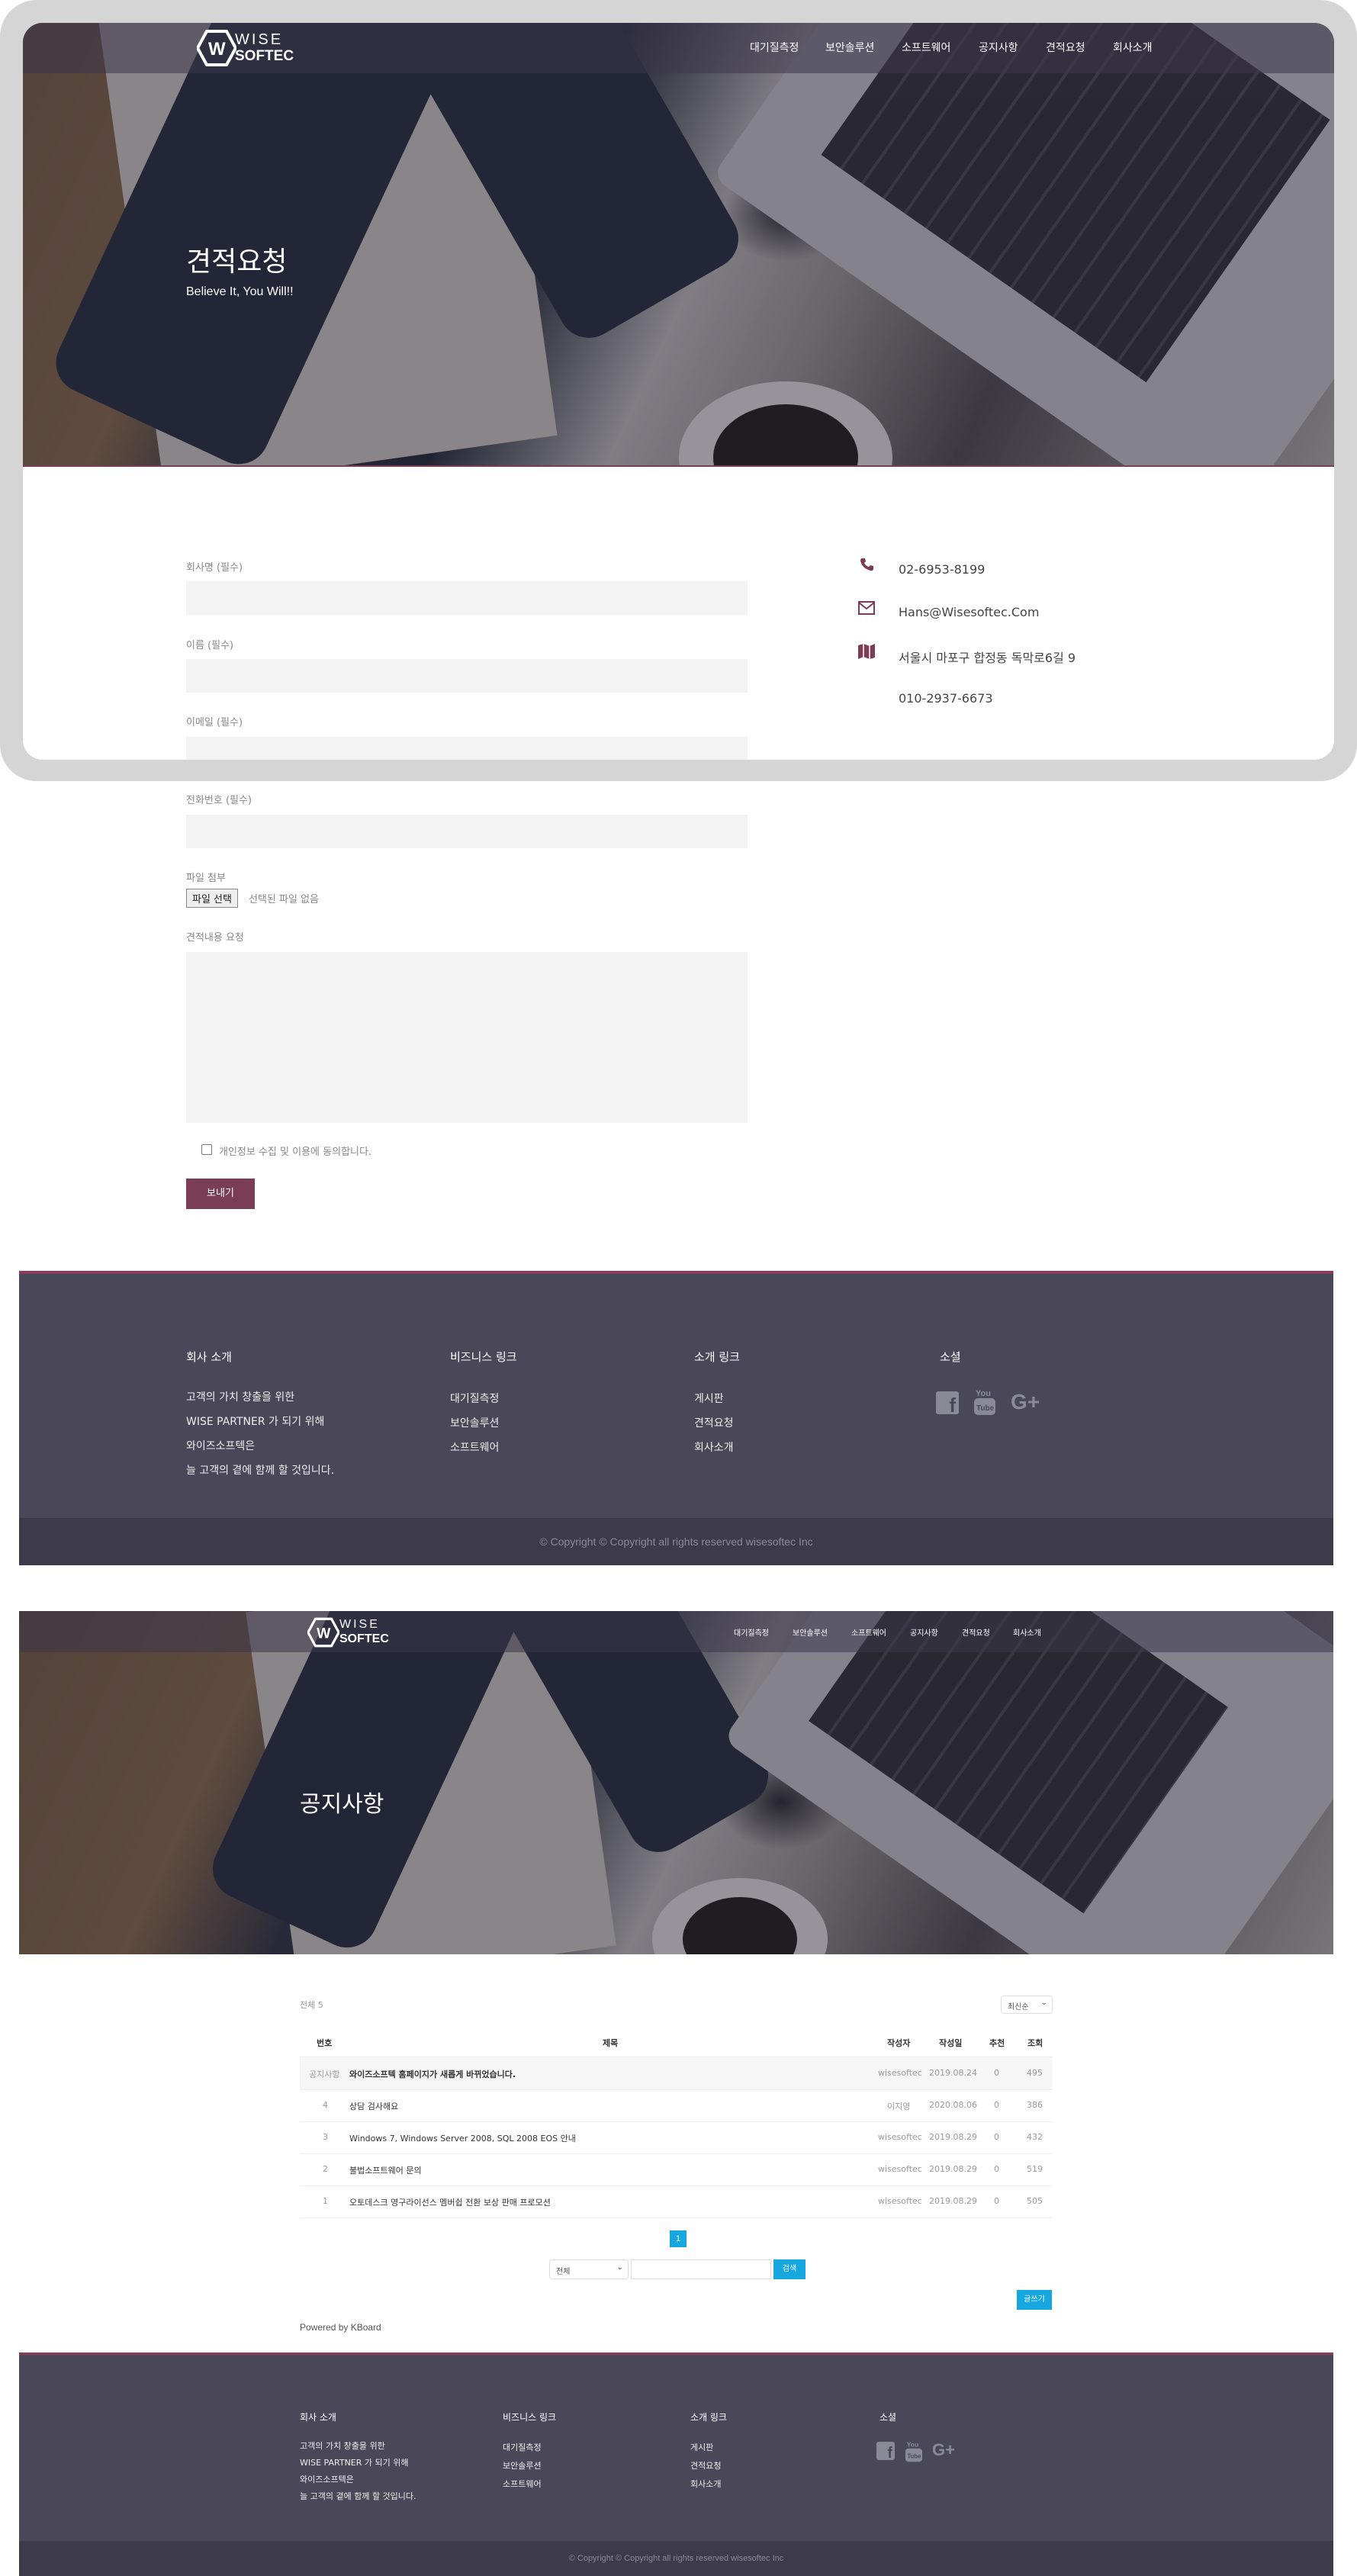 Image resolution: width=1357 pixels, height=2576 pixels. I want to click on notice-footer-about-line-4: 늘 고객의 곁에 함께 할 것입니다., so click(358, 2496).